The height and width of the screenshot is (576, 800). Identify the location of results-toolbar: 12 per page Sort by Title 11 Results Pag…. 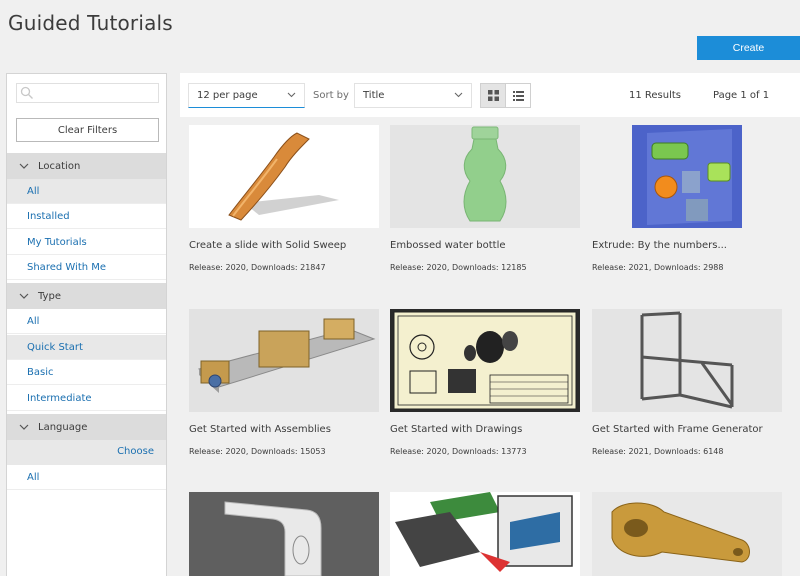
(490, 95).